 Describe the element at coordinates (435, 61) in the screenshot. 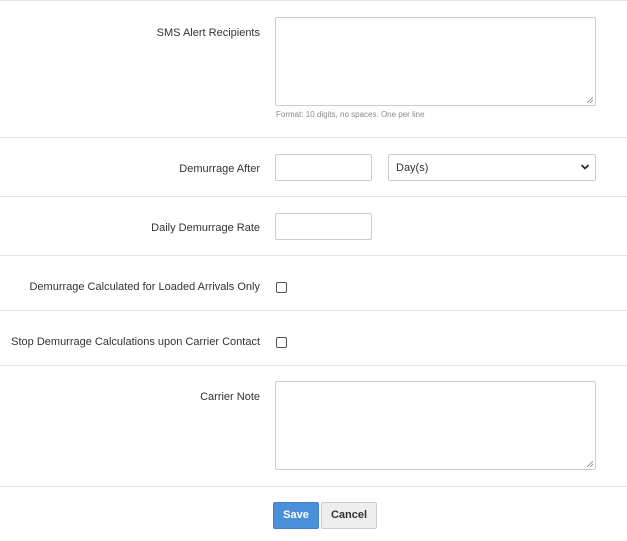

I see `sms-alert-textarea` at that location.